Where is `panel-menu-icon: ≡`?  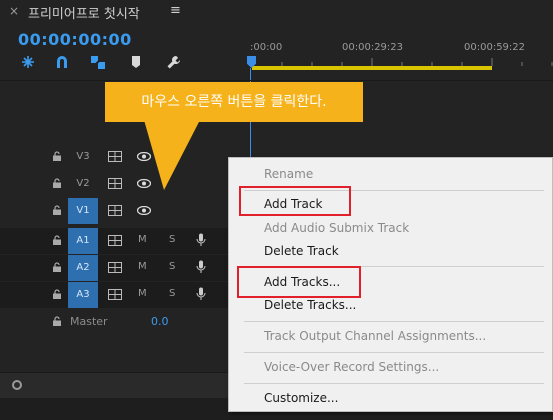 panel-menu-icon: ≡ is located at coordinates (175, 10).